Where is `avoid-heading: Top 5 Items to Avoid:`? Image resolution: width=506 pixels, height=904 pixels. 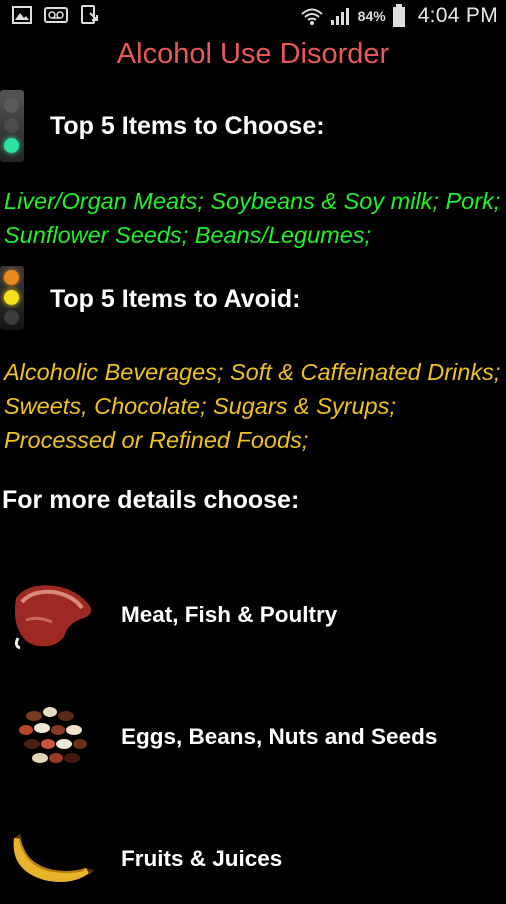 avoid-heading: Top 5 Items to Avoid: is located at coordinates (175, 299).